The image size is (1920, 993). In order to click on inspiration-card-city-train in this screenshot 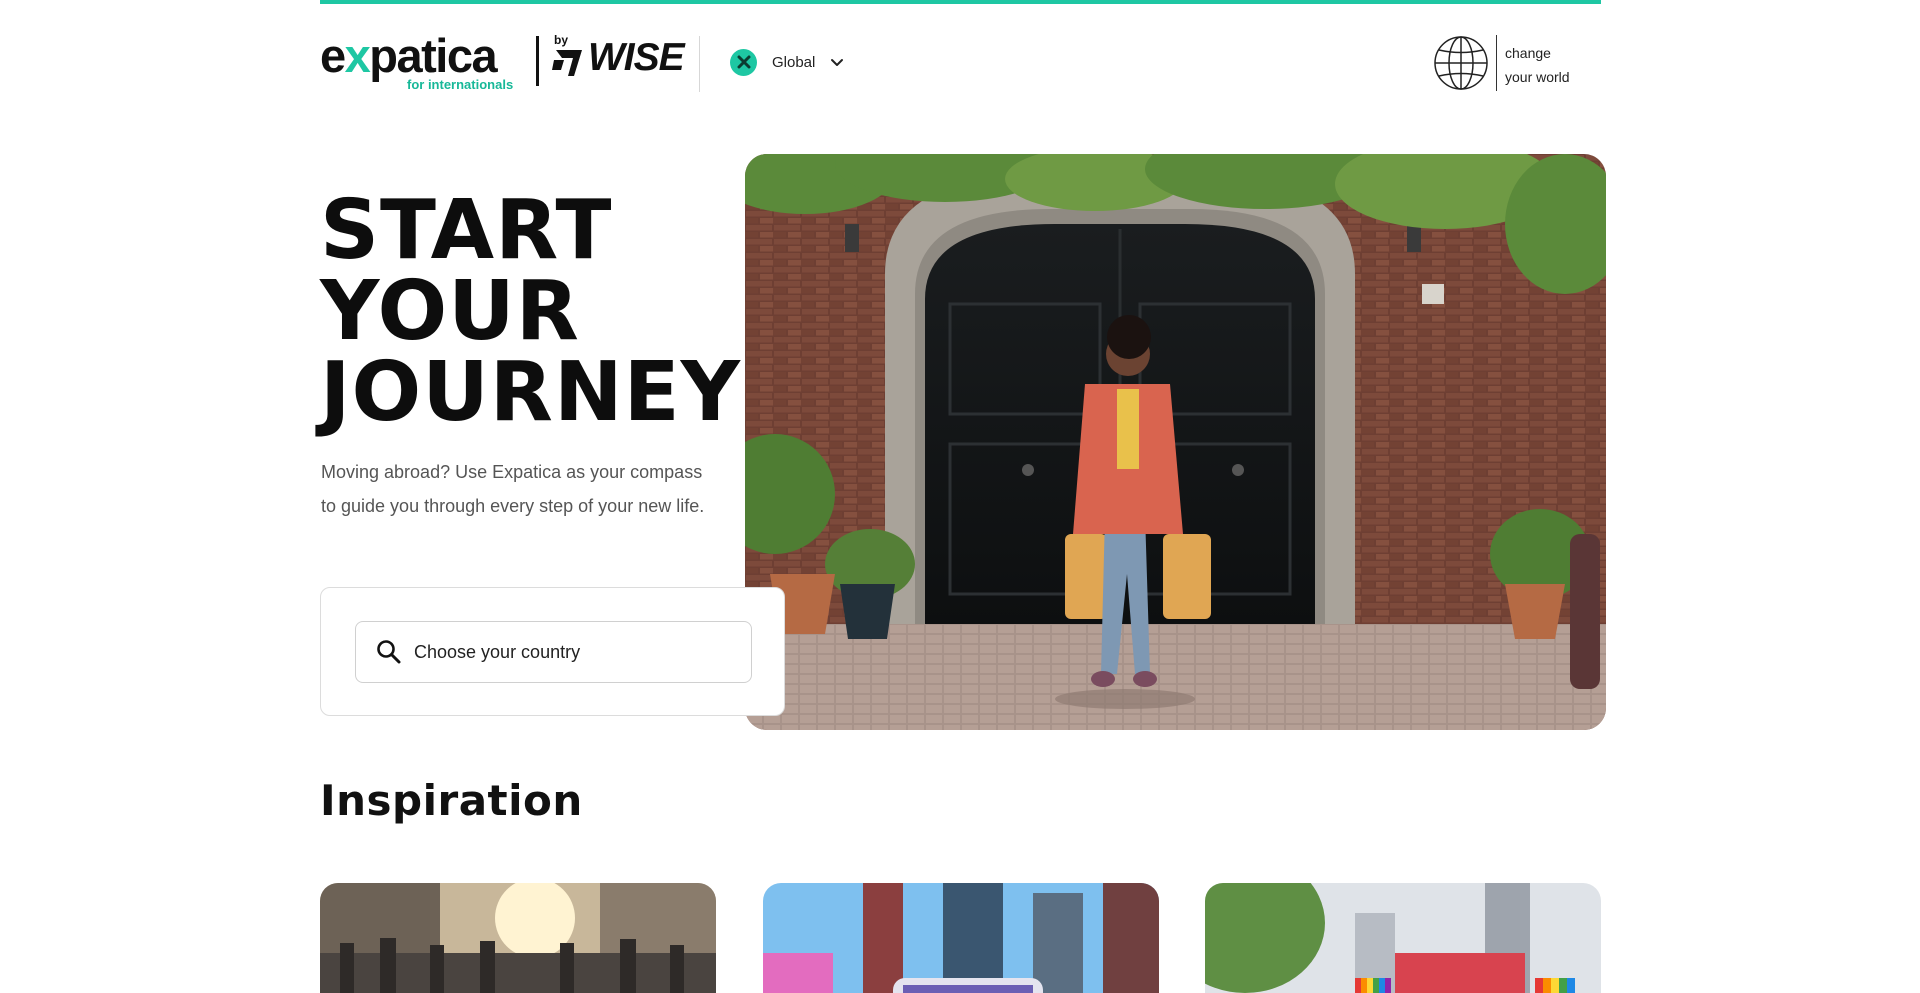, I will do `click(961, 938)`.